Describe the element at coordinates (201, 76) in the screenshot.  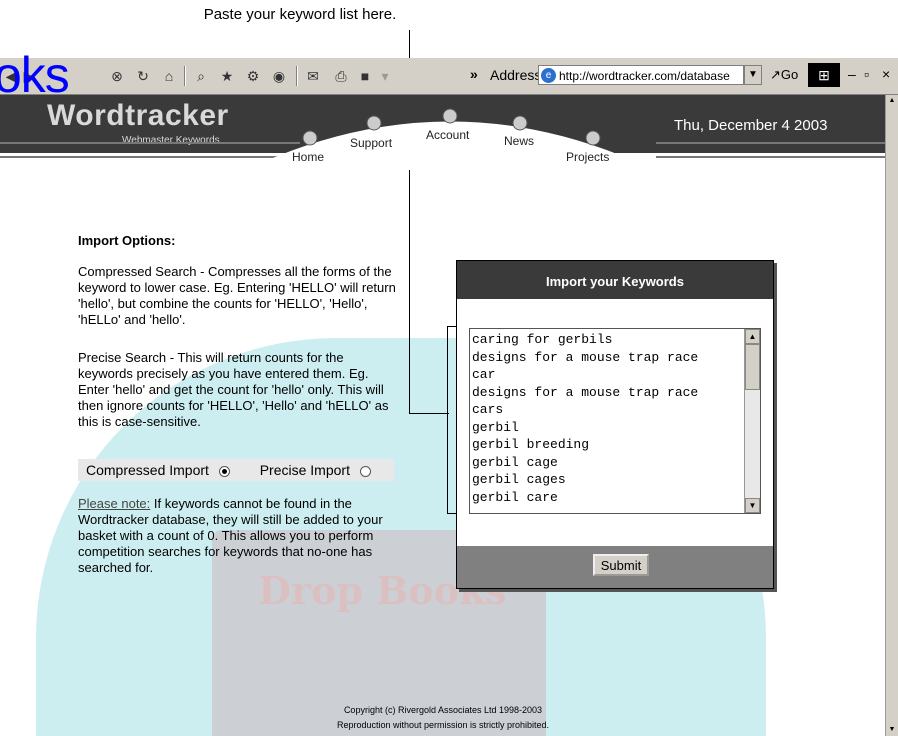
I see `search-icon: ⌕` at that location.